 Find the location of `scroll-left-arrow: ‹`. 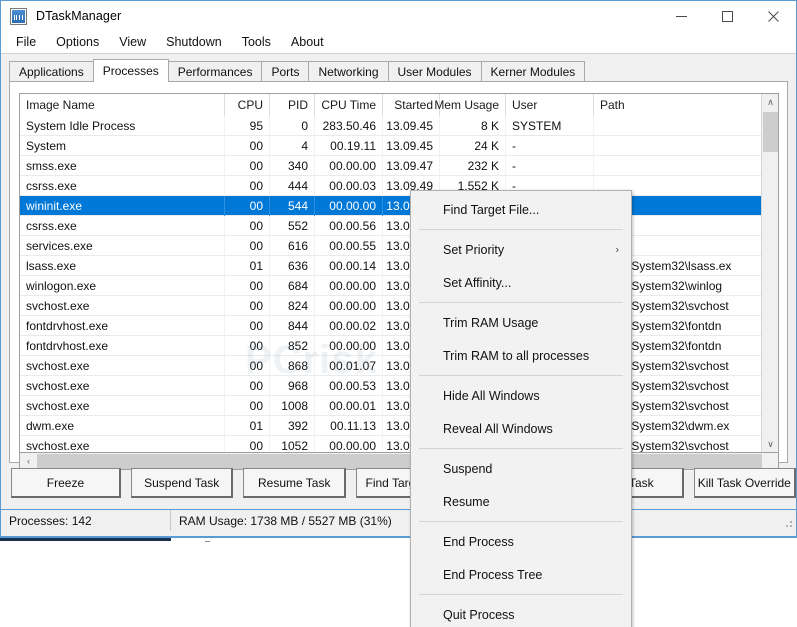

scroll-left-arrow: ‹ is located at coordinates (28, 461).